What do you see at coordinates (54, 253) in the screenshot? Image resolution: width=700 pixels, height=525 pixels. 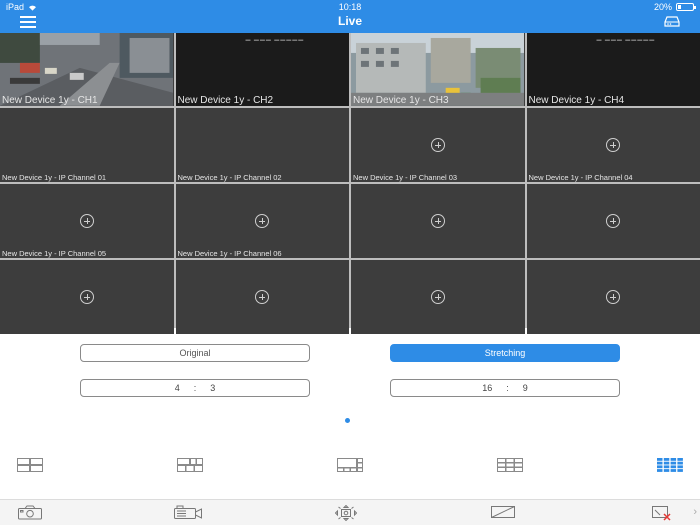 I see `channel-label: New Device 1y - IP Channel 05` at bounding box center [54, 253].